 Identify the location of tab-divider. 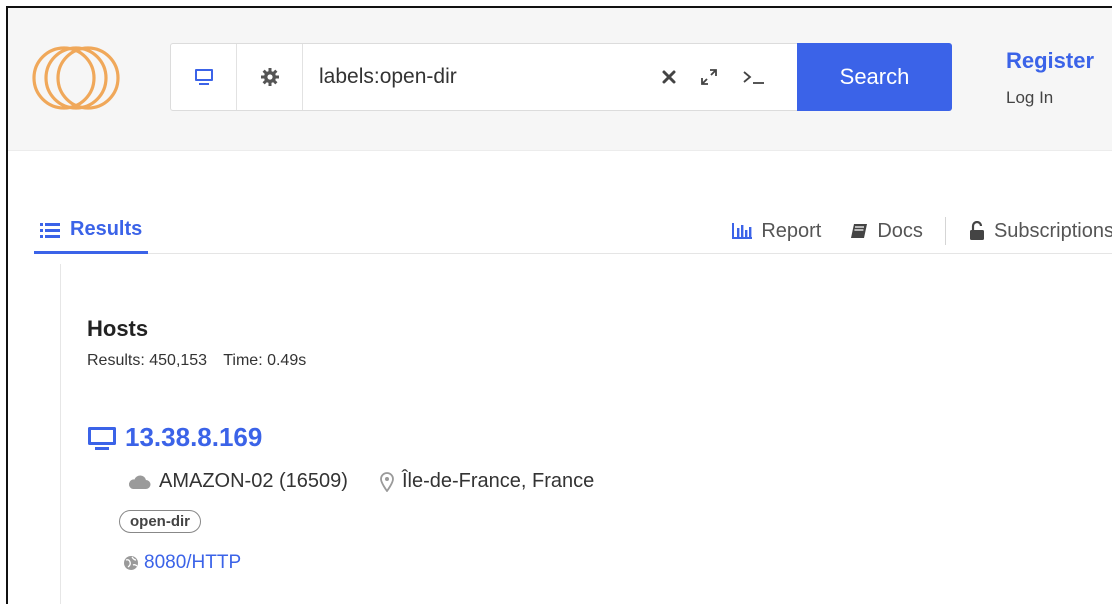
(945, 231).